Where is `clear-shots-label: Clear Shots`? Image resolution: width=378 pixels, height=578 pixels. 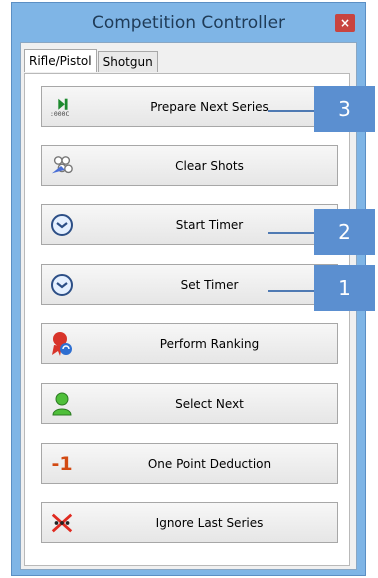
clear-shots-label: Clear Shots is located at coordinates (209, 165).